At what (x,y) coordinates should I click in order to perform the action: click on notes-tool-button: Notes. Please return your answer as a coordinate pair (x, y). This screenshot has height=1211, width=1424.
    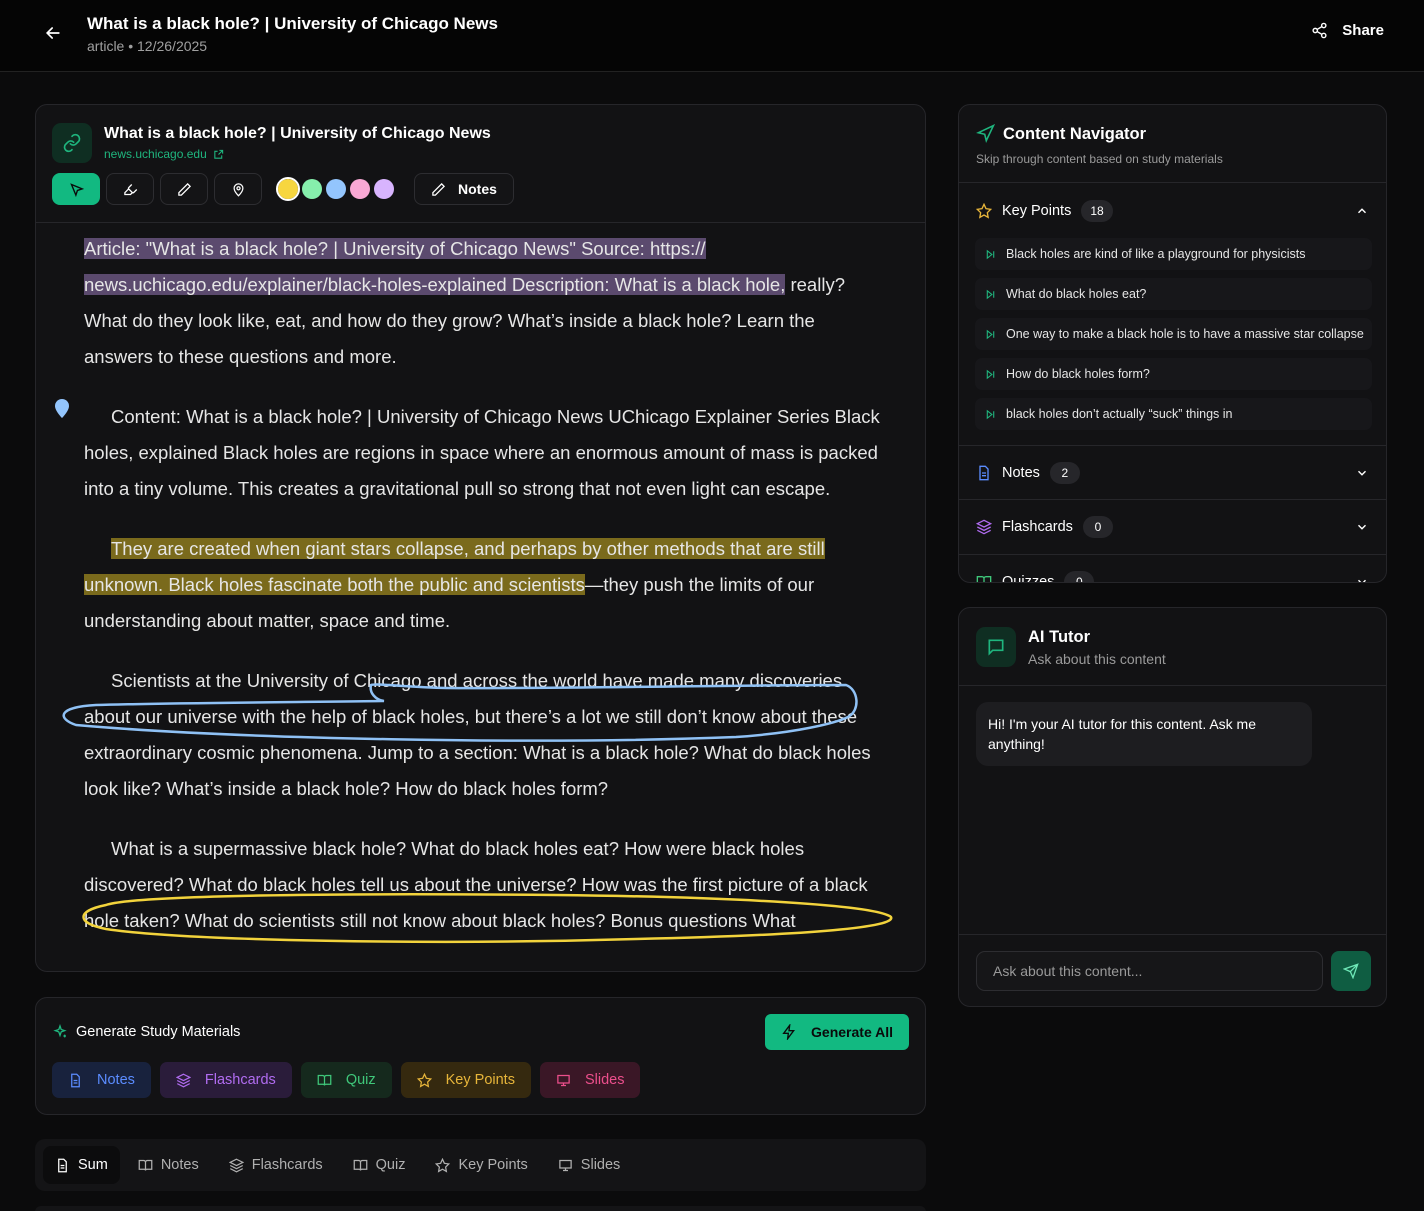
    Looking at the image, I should click on (464, 189).